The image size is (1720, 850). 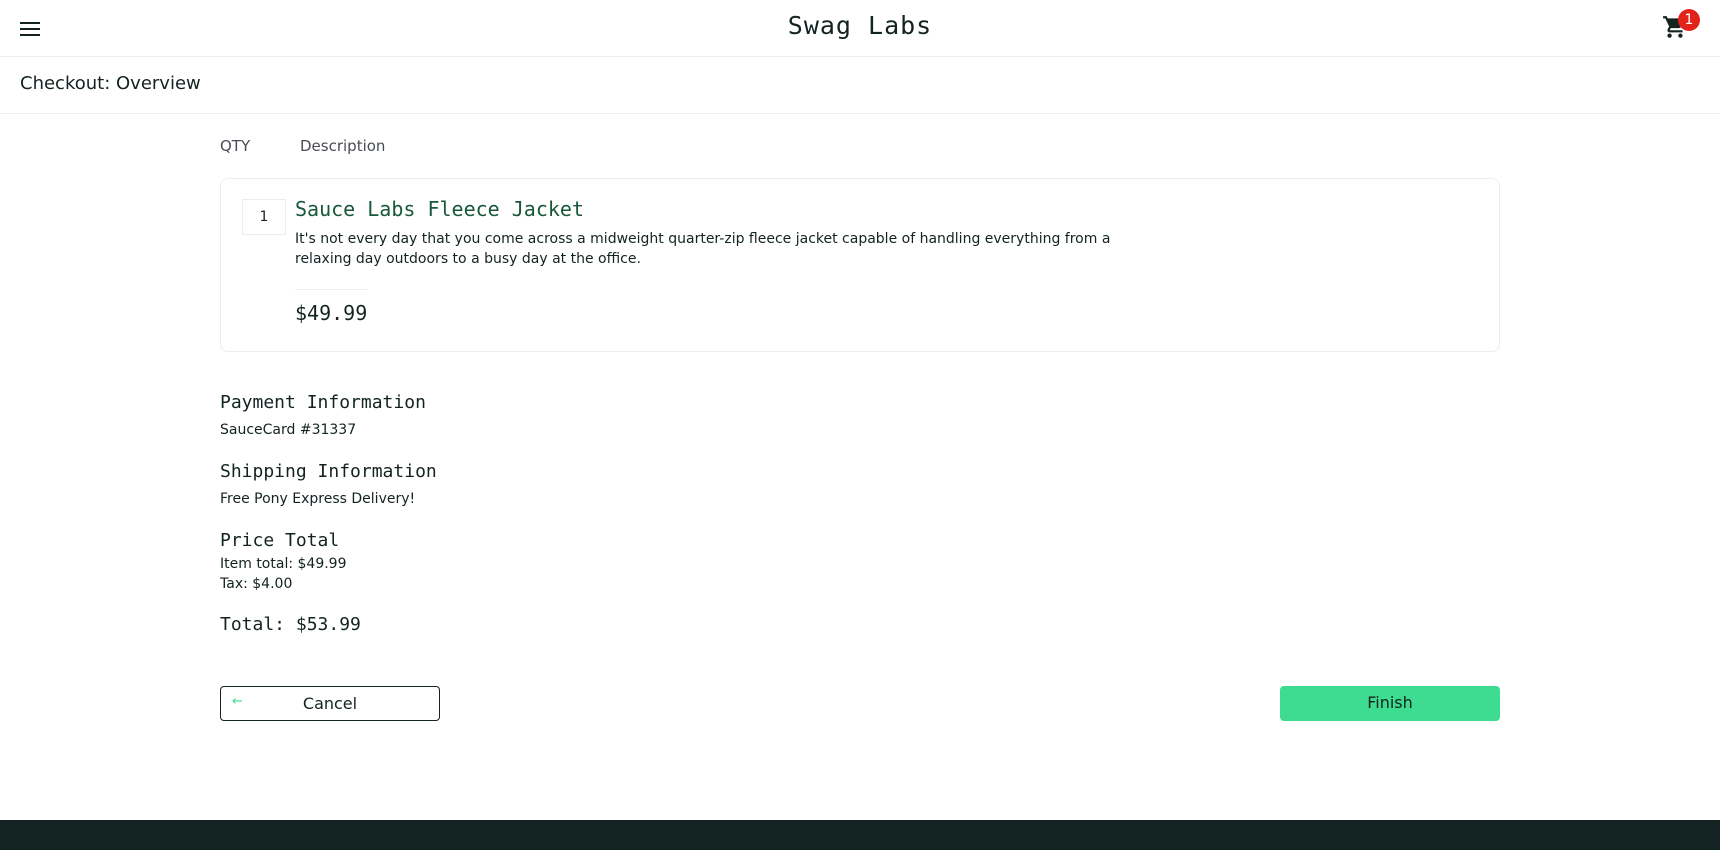 What do you see at coordinates (290, 624) in the screenshot?
I see `total-value: Total: $53.99` at bounding box center [290, 624].